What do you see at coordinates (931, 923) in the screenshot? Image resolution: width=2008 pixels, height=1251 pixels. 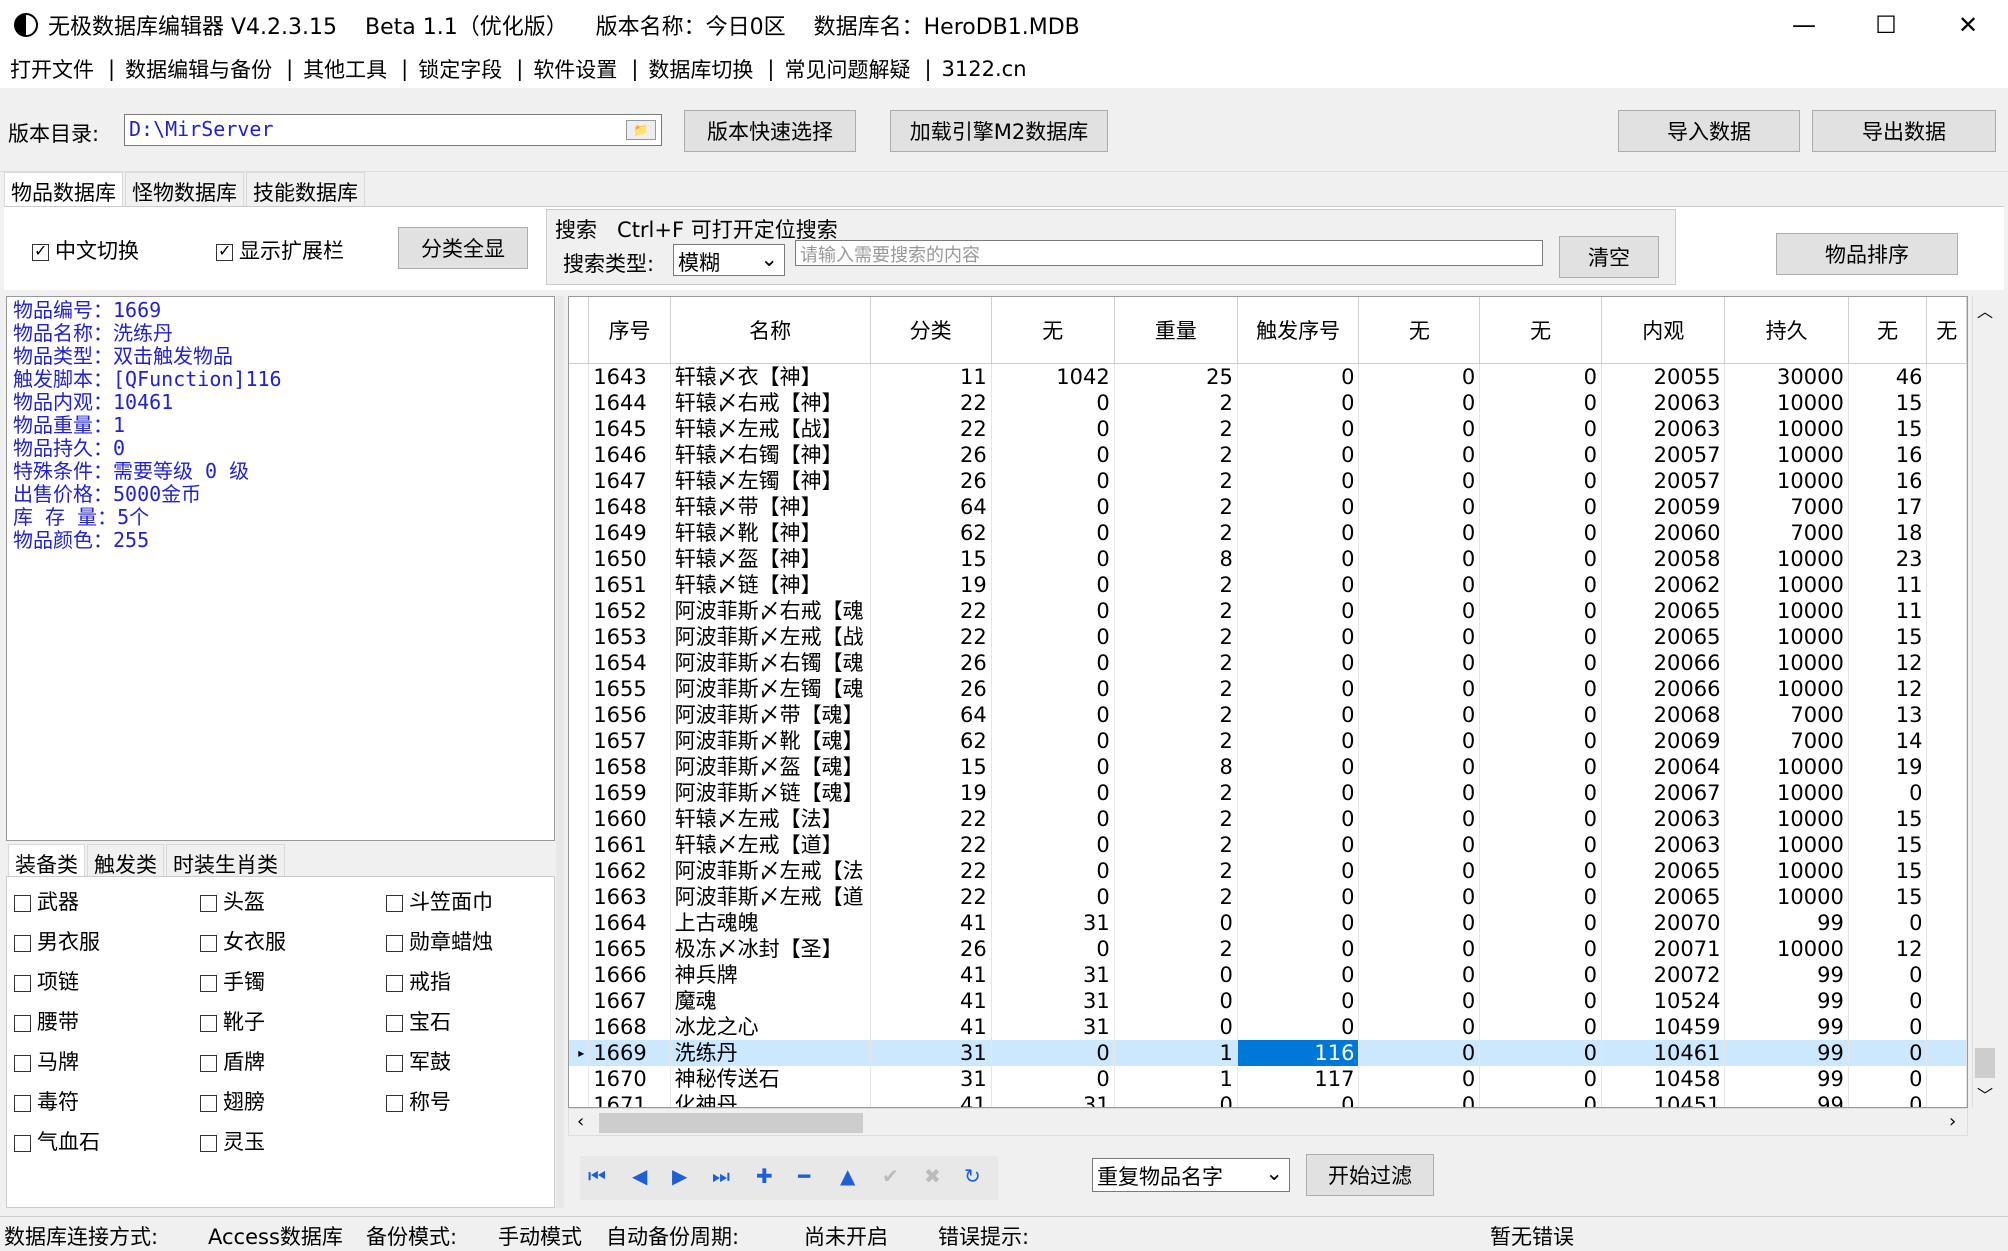 I see `table-cell: 41` at bounding box center [931, 923].